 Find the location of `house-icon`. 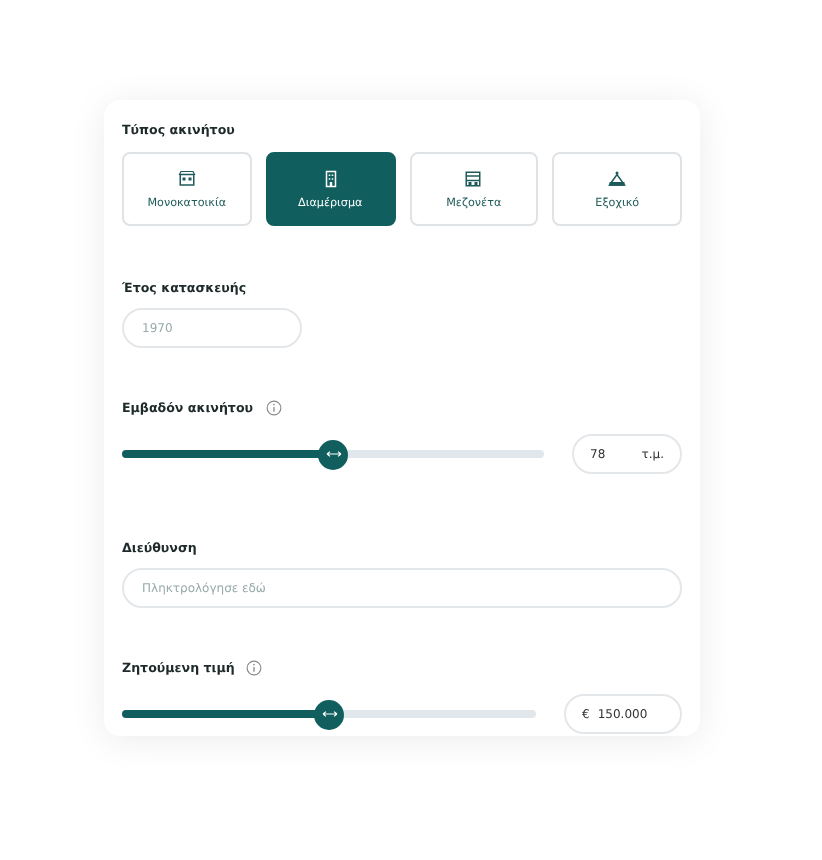

house-icon is located at coordinates (186, 178).